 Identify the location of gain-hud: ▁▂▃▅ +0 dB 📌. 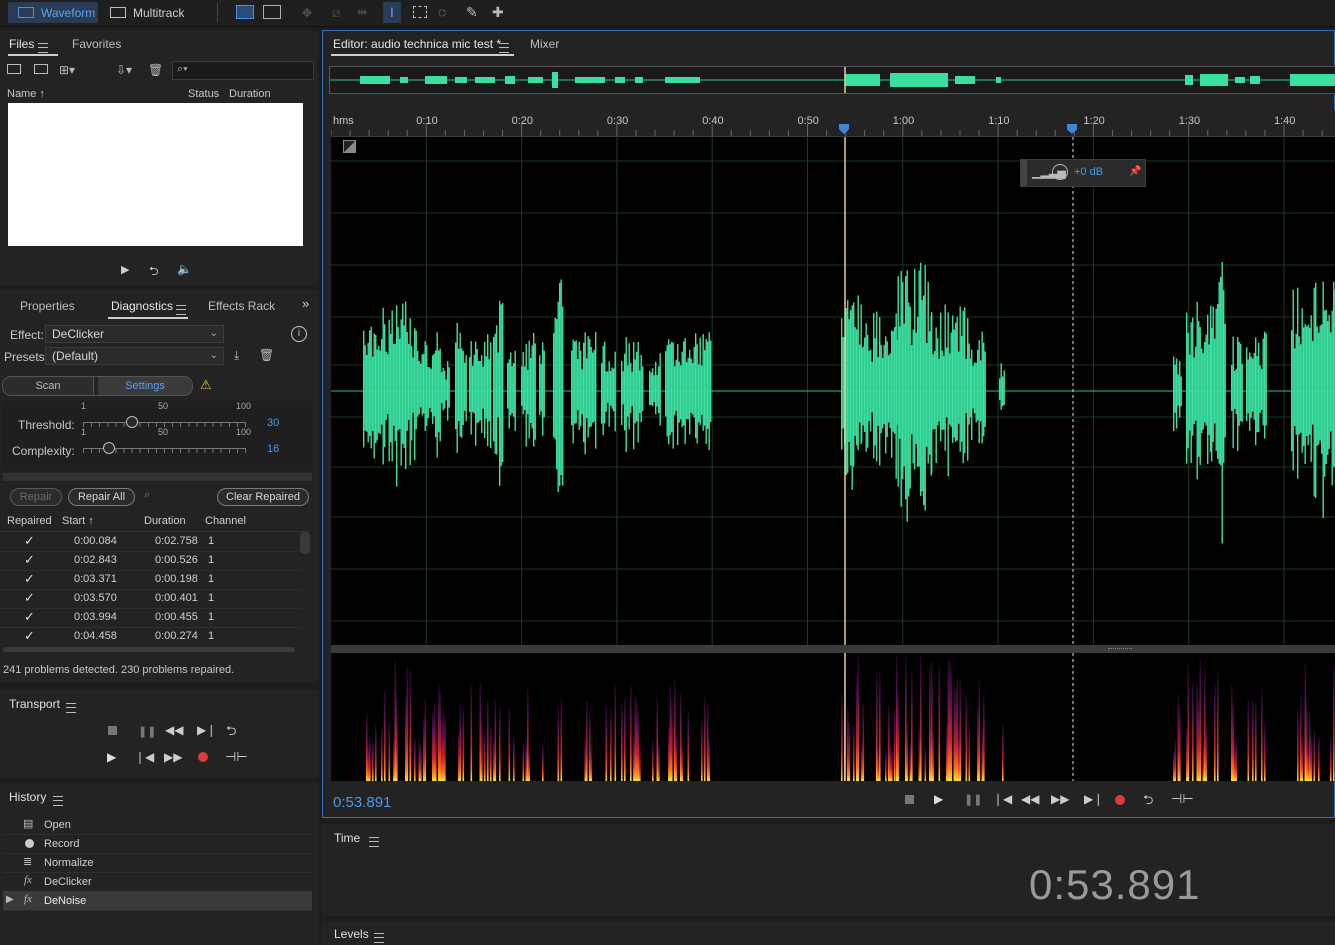
(1083, 173).